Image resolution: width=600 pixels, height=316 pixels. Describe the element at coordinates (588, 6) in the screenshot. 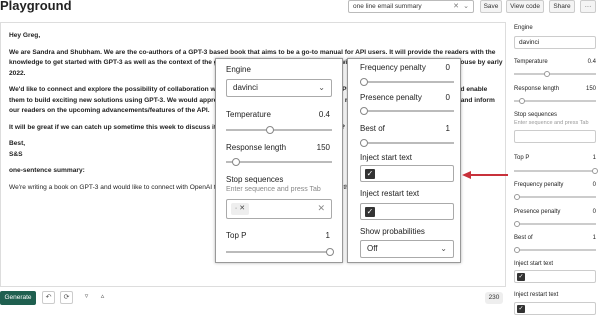

I see `more-button: ···` at that location.